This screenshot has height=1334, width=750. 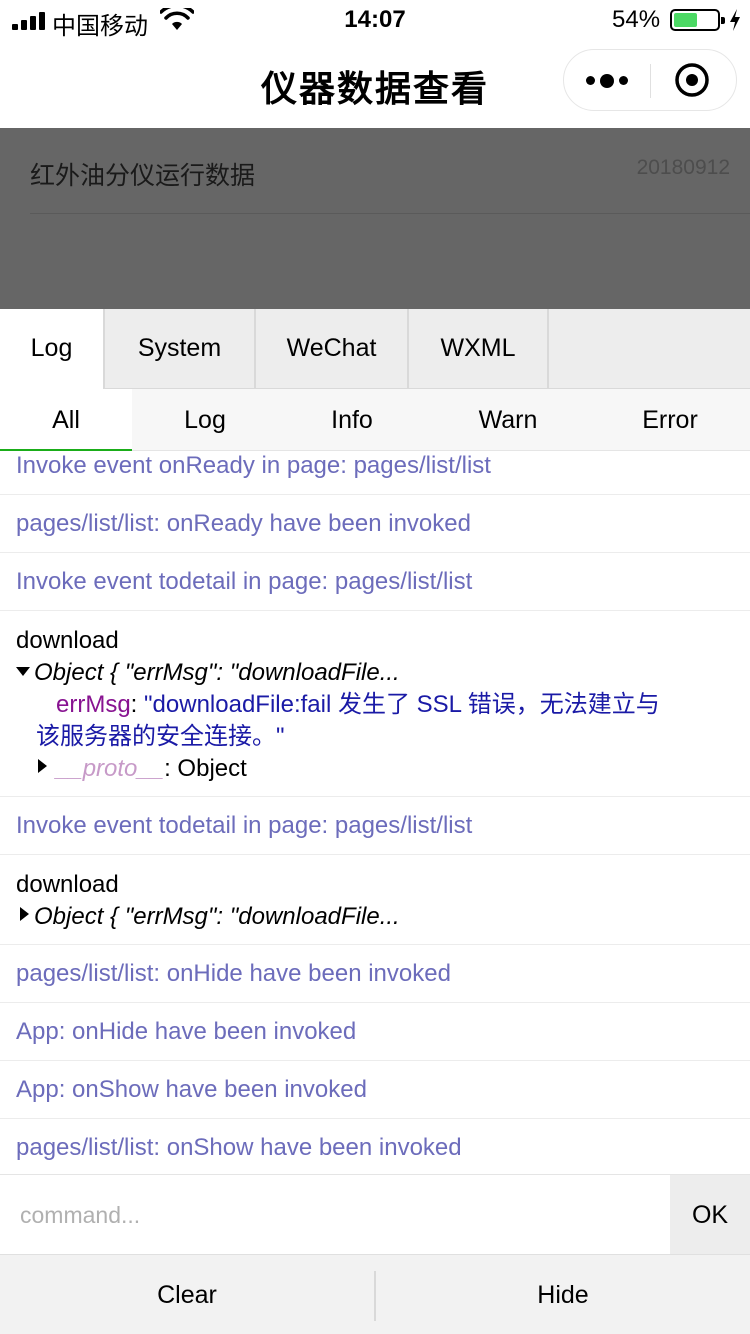 I want to click on command-input, so click(x=335, y=1215).